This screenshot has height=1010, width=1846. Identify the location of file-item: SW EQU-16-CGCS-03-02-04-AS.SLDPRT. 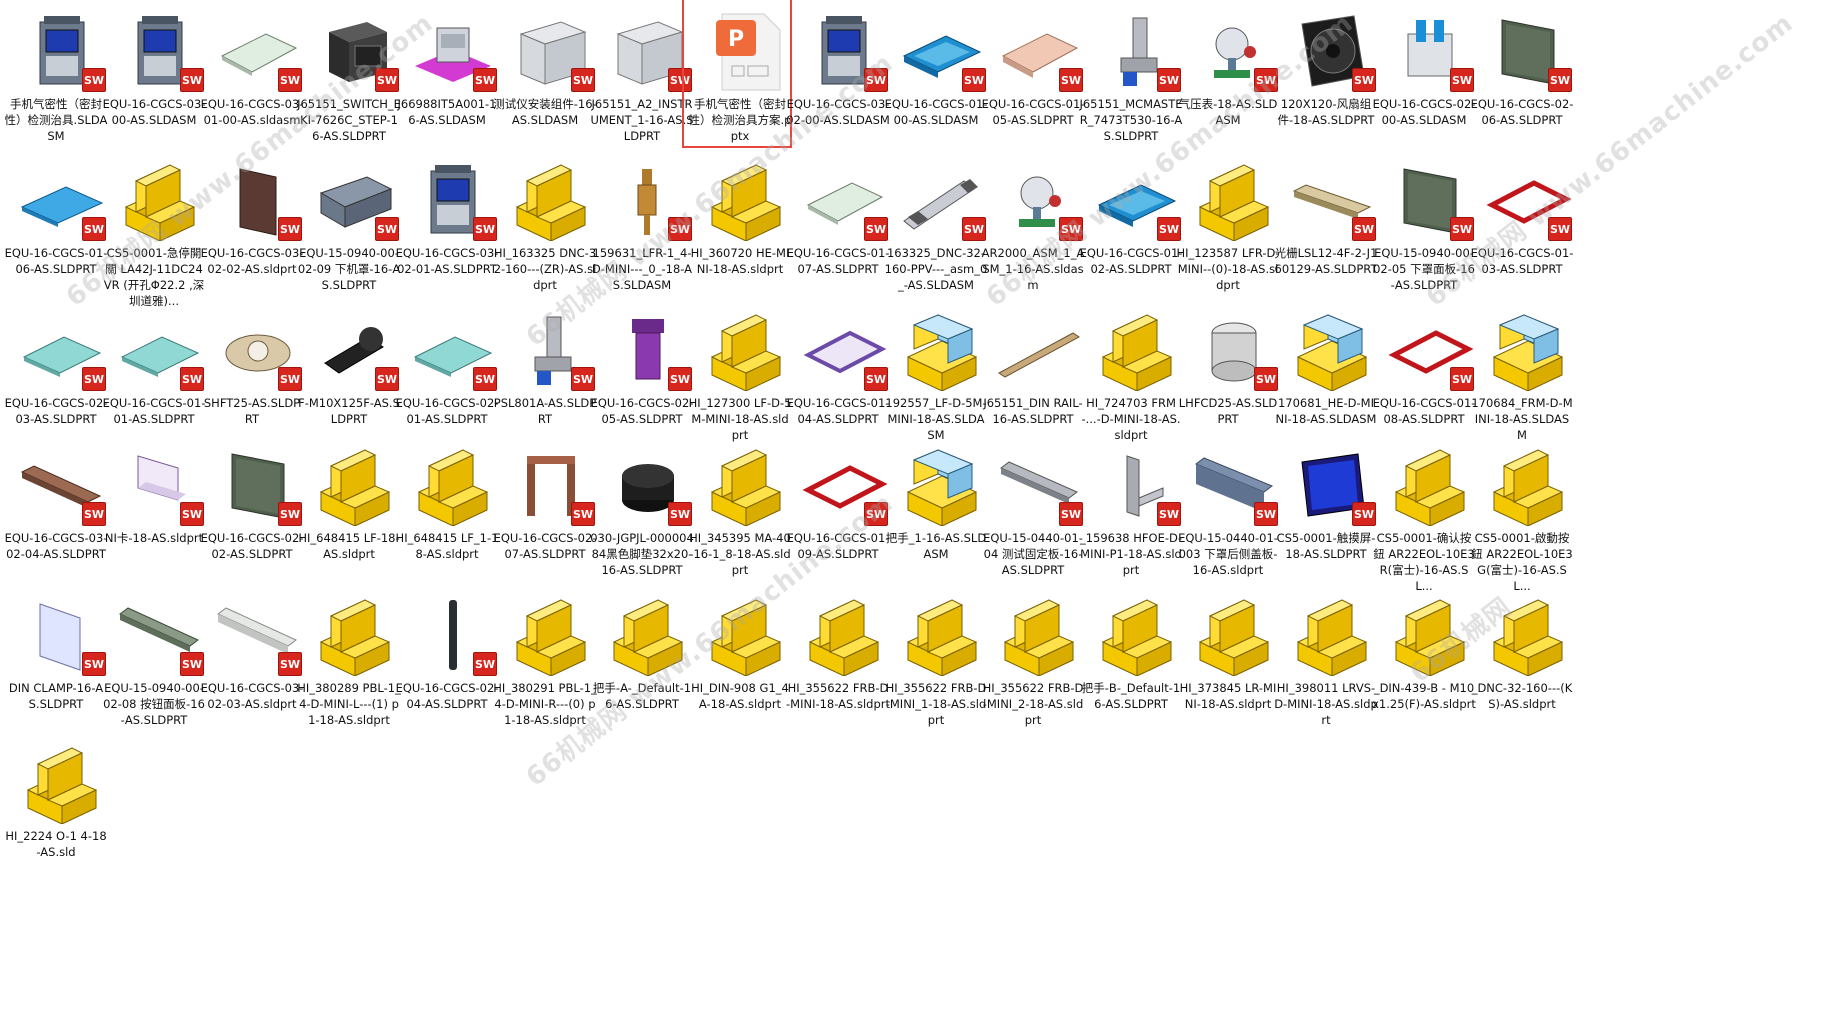
(56, 511).